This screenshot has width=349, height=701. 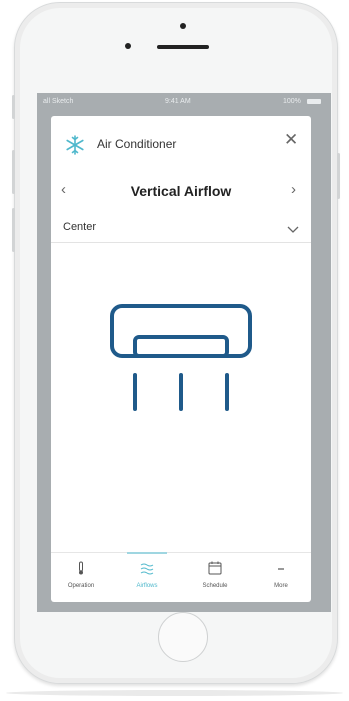 I want to click on status-bar: all Sketch 9:41 AM 100%, so click(x=184, y=102).